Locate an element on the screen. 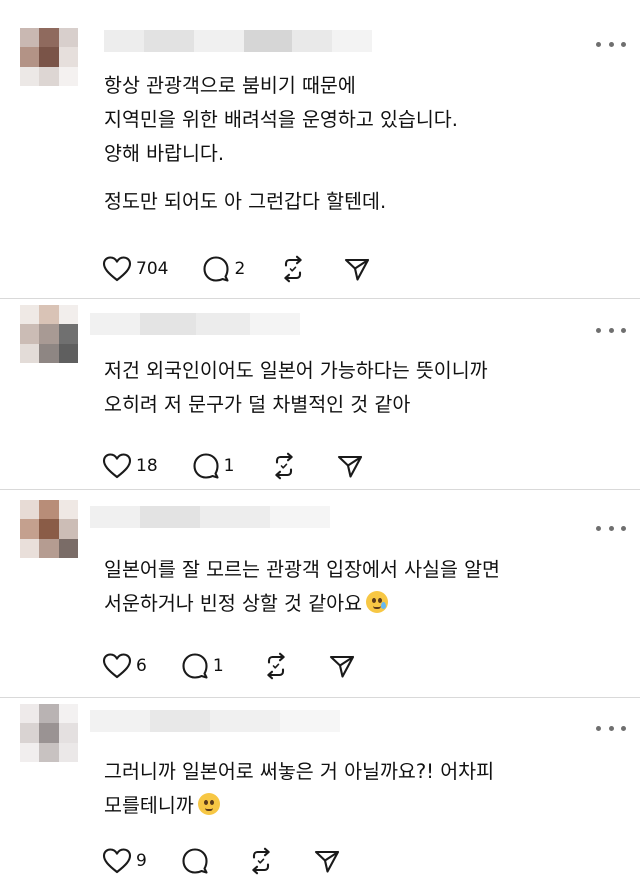  action-bar: 6 1 is located at coordinates (239, 666).